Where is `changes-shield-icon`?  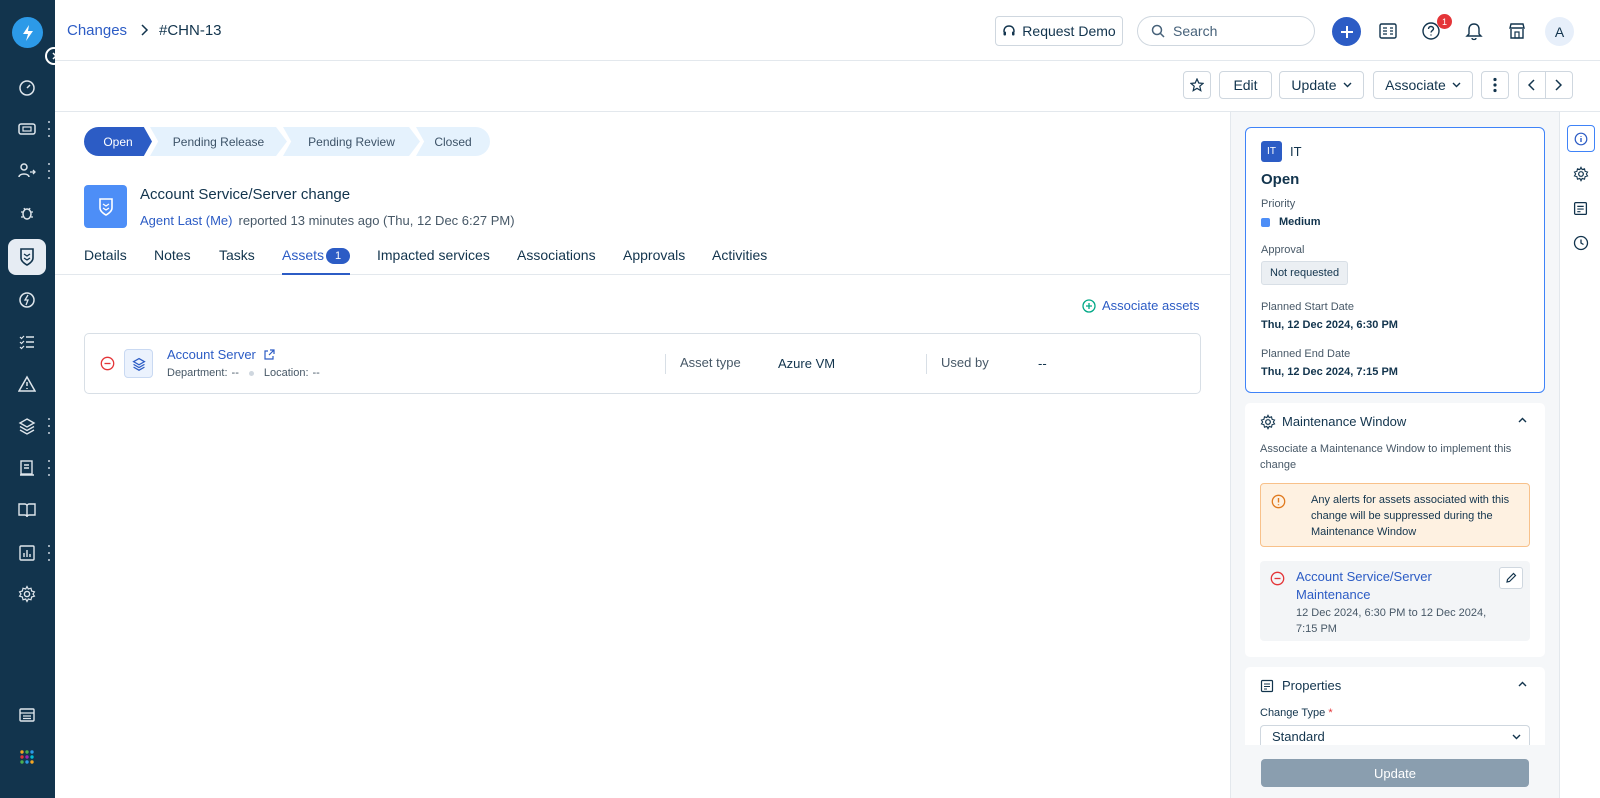
changes-shield-icon is located at coordinates (27, 257).